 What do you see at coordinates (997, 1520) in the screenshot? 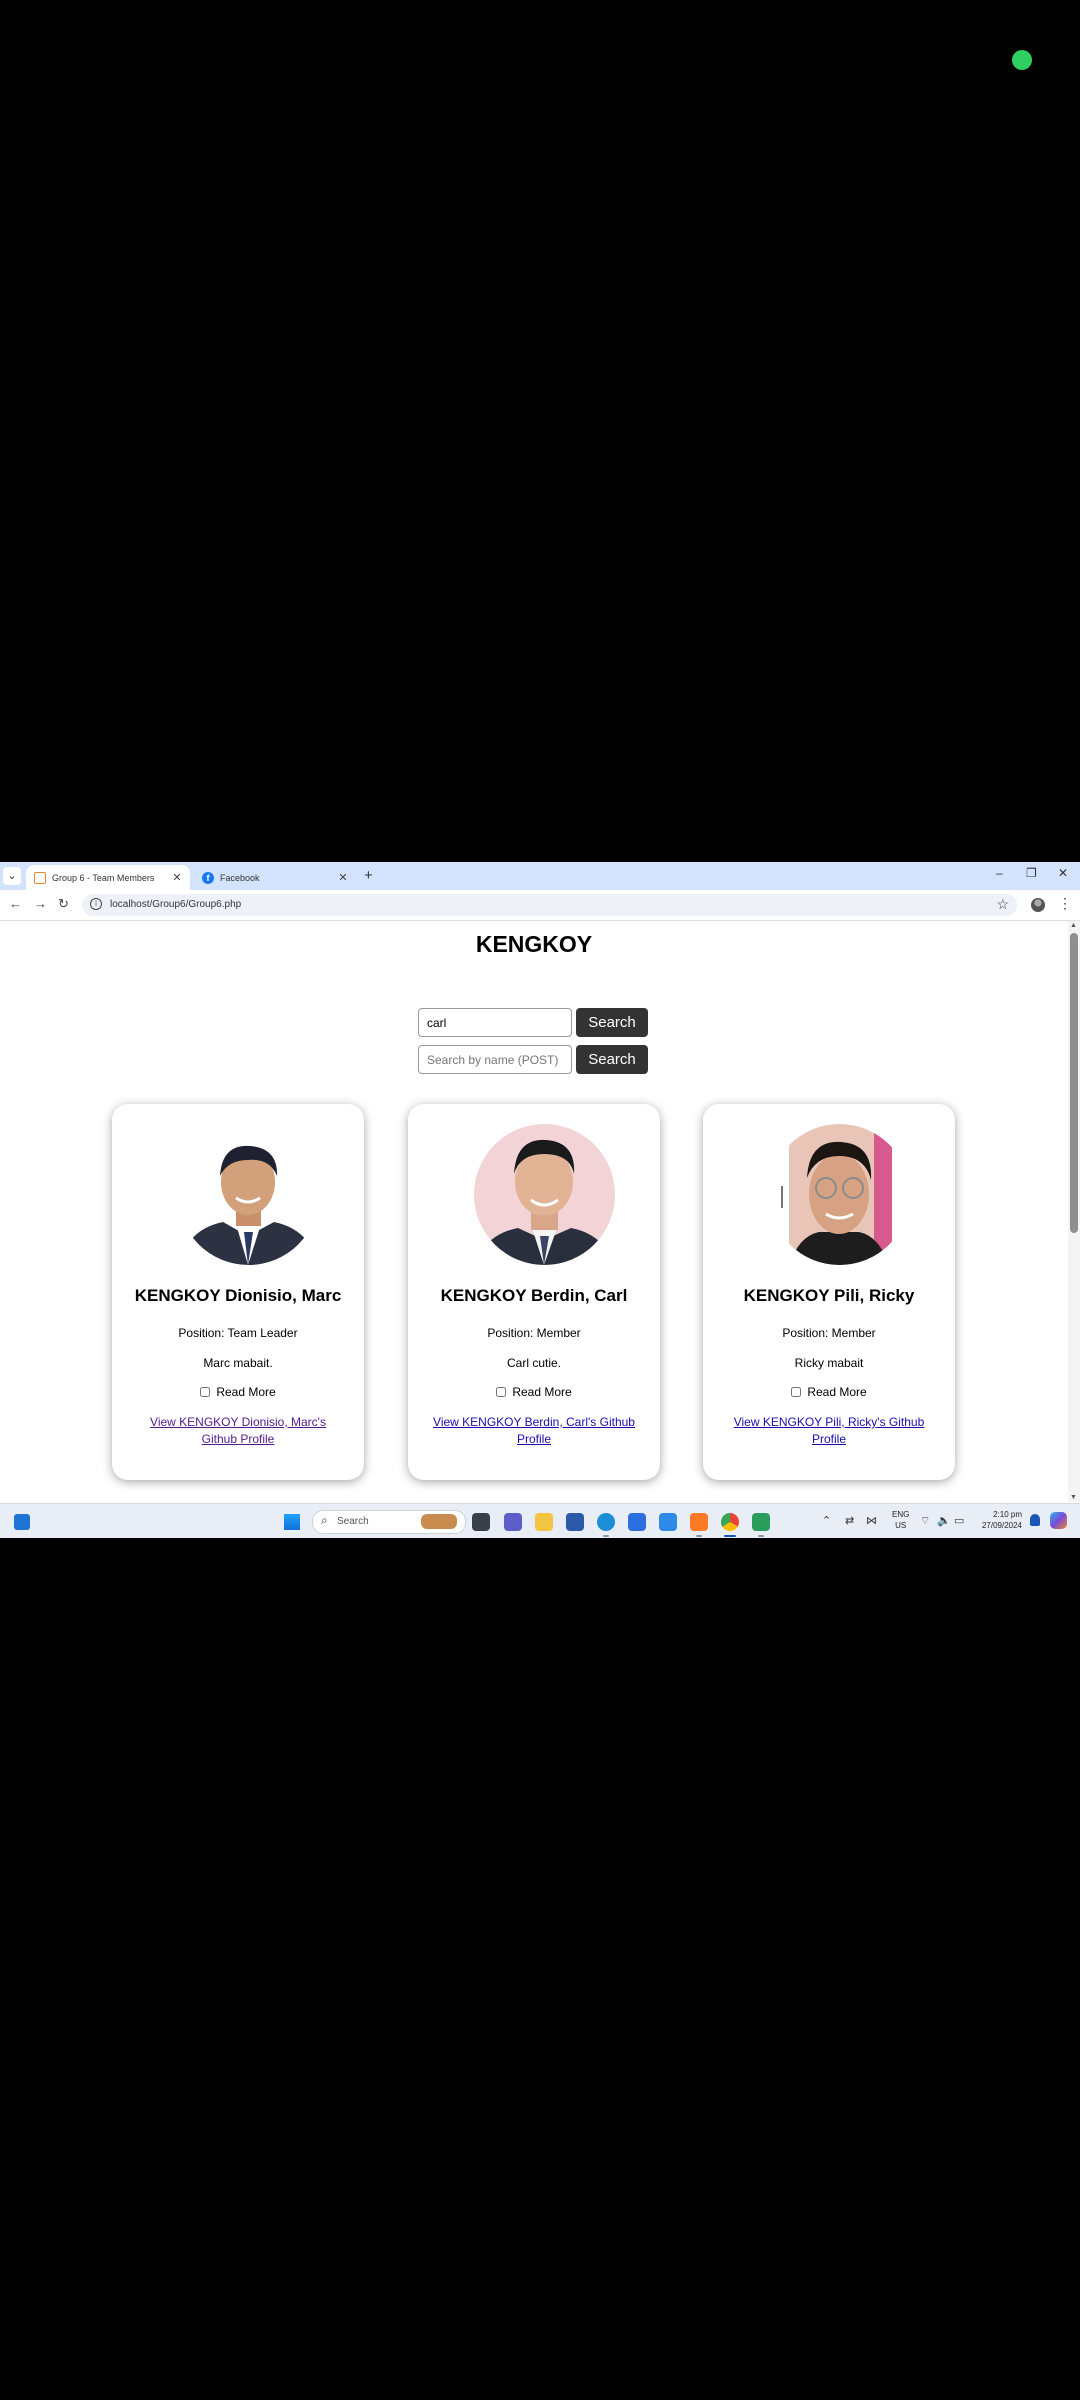
I see `system-clock: 2:10 pm 27/09/2024` at bounding box center [997, 1520].